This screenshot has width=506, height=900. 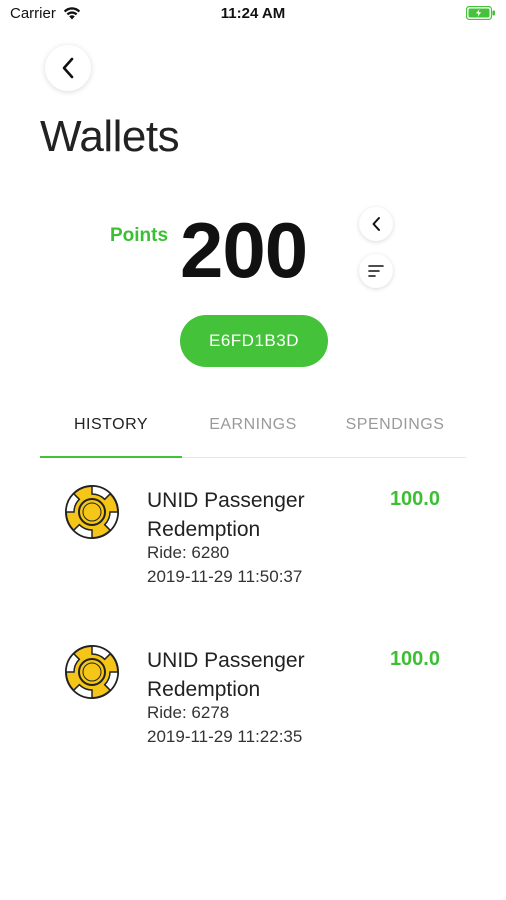 What do you see at coordinates (139, 235) in the screenshot?
I see `points-label: Points` at bounding box center [139, 235].